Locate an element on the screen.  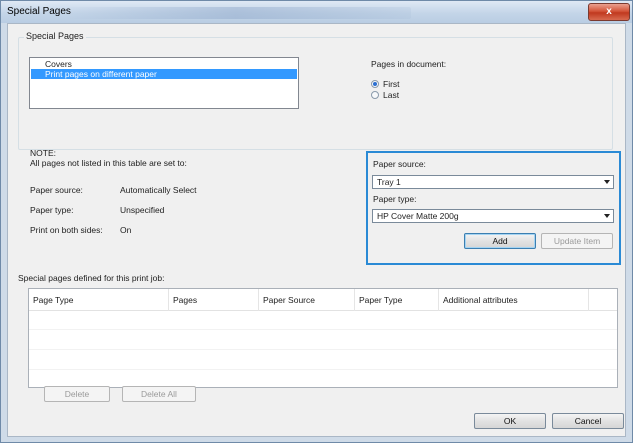
note-source-value: Automatically Select is located at coordinates (158, 190).